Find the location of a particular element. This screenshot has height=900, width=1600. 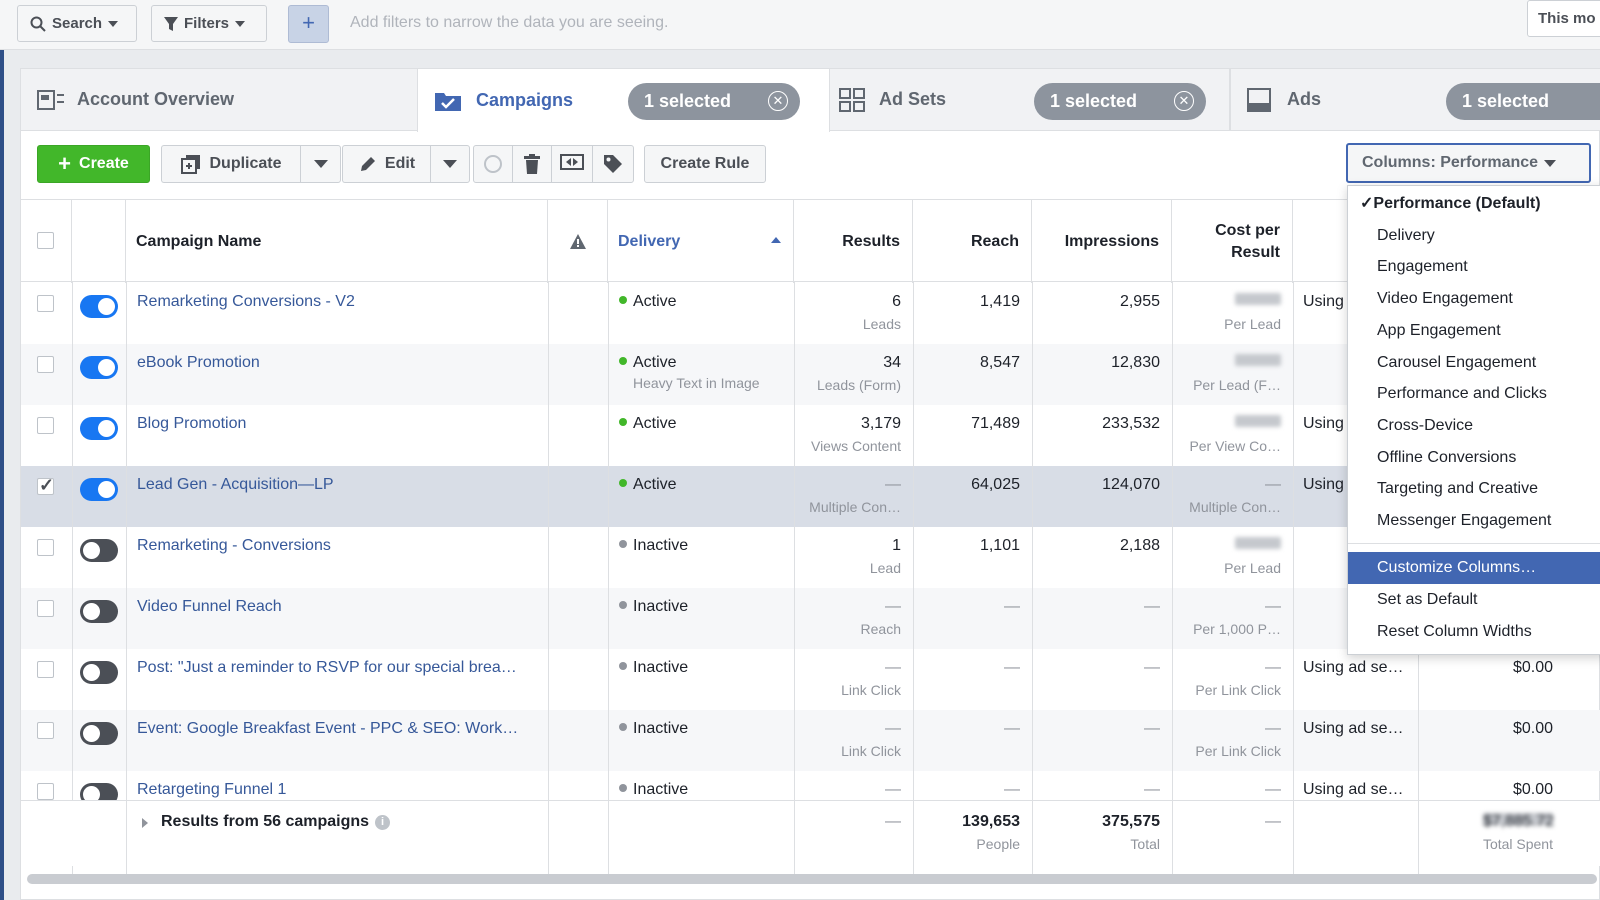

expand-chevron-icon is located at coordinates (145, 823).